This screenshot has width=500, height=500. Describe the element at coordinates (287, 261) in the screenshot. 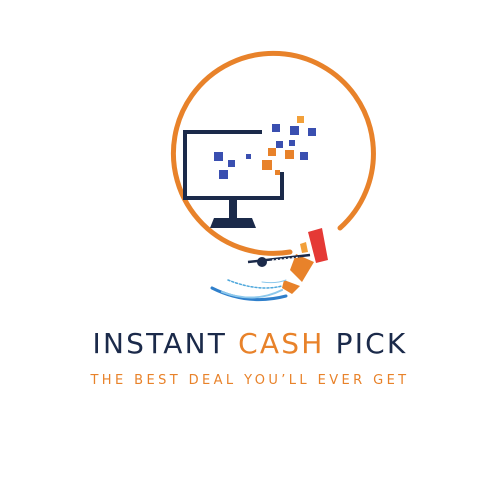

I see `speed-gauge-icon` at that location.